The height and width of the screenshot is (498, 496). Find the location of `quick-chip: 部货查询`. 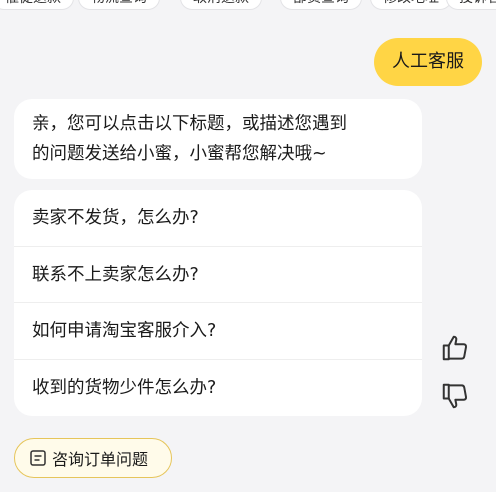

quick-chip: 部货查询 is located at coordinates (321, 5).